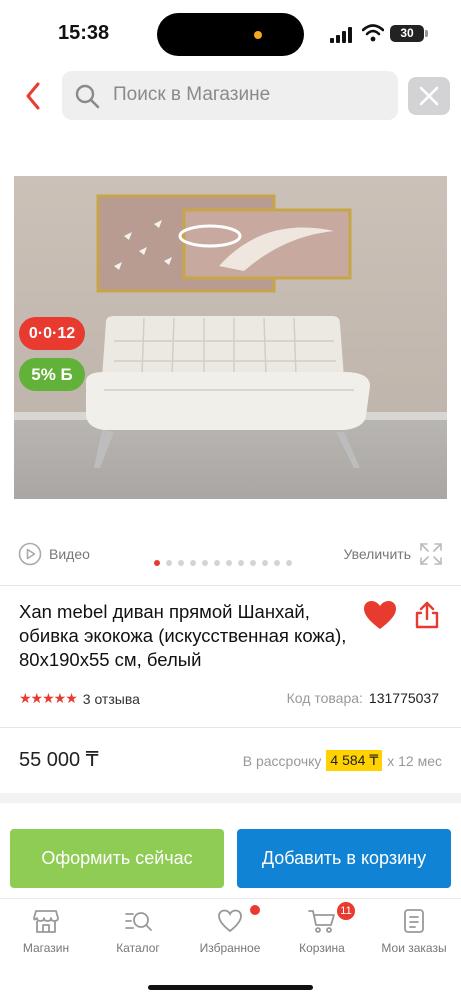  What do you see at coordinates (431, 554) in the screenshot?
I see `expand-icon` at bounding box center [431, 554].